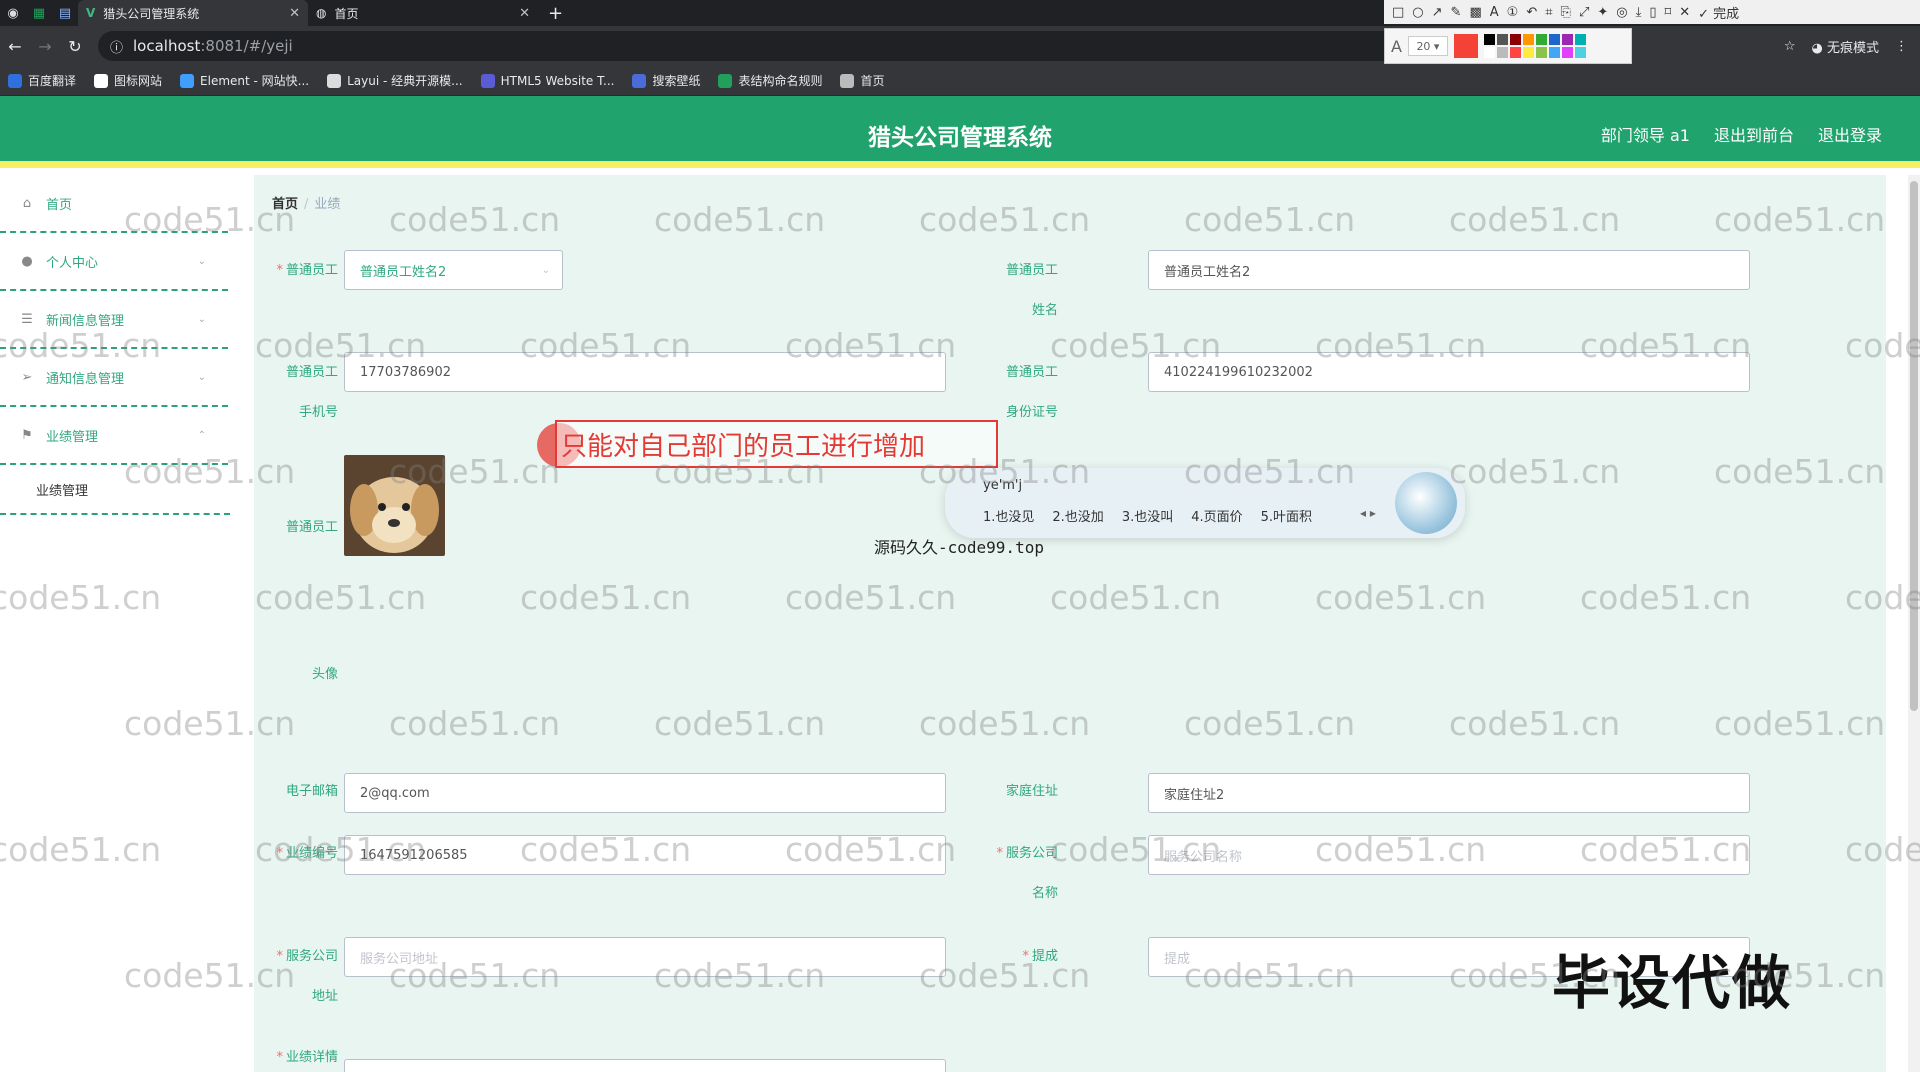 This screenshot has width=1920, height=1072. What do you see at coordinates (201, 435) in the screenshot?
I see `chevron-up-icon: ⌃` at bounding box center [201, 435].